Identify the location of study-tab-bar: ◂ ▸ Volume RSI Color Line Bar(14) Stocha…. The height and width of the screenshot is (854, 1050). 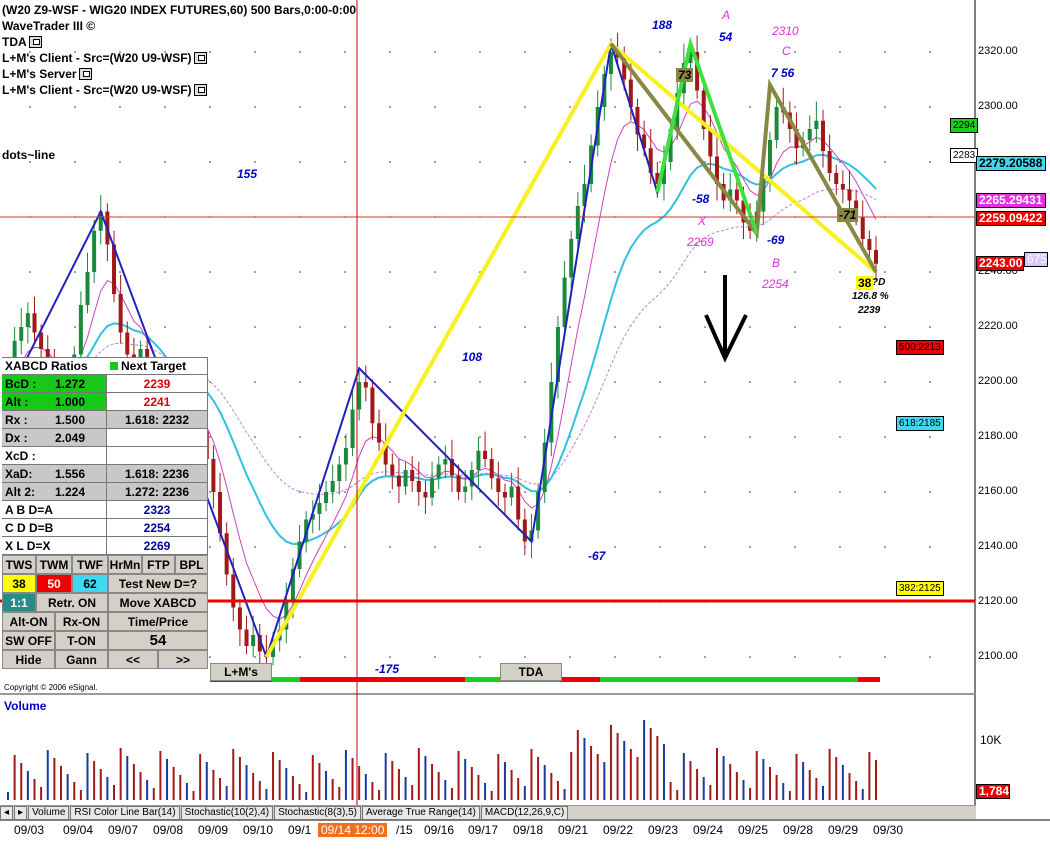
(488, 812).